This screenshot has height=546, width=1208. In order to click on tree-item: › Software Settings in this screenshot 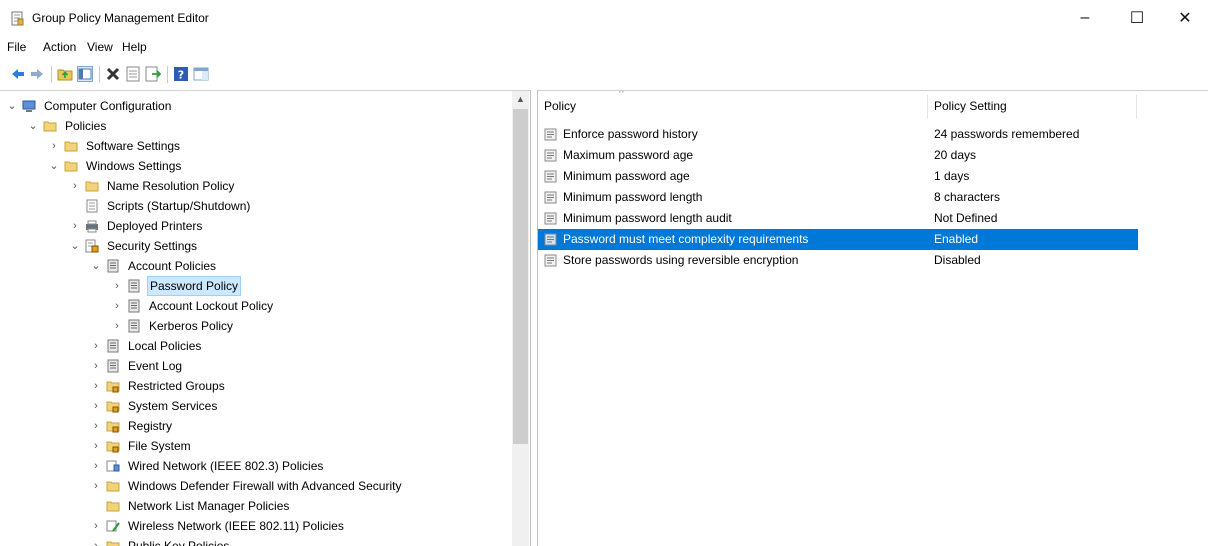, I will do `click(288, 146)`.